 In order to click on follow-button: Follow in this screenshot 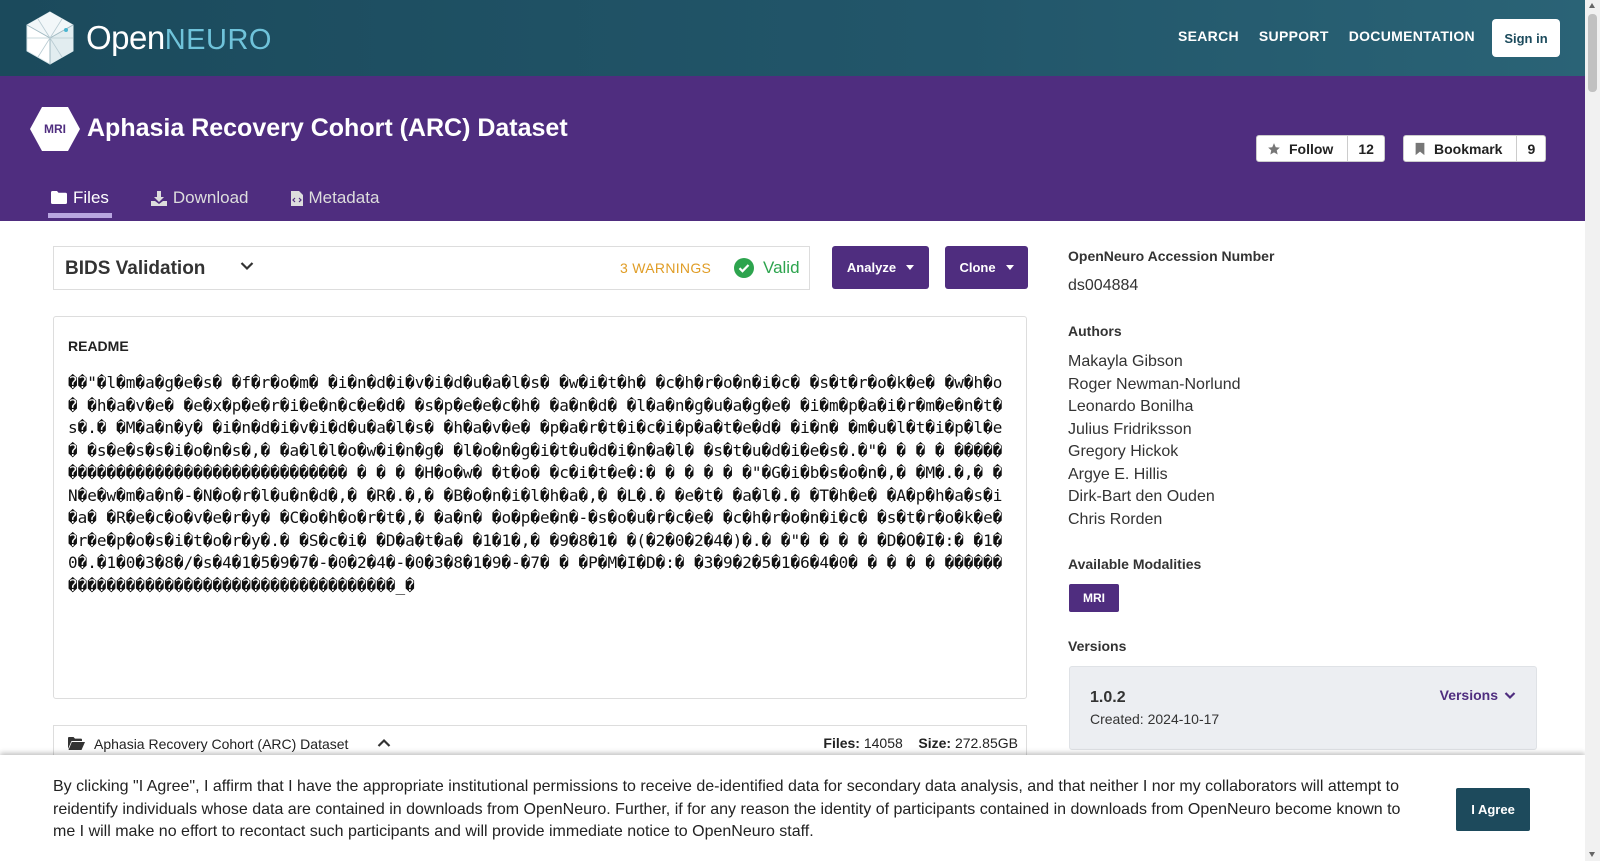, I will do `click(1303, 148)`.